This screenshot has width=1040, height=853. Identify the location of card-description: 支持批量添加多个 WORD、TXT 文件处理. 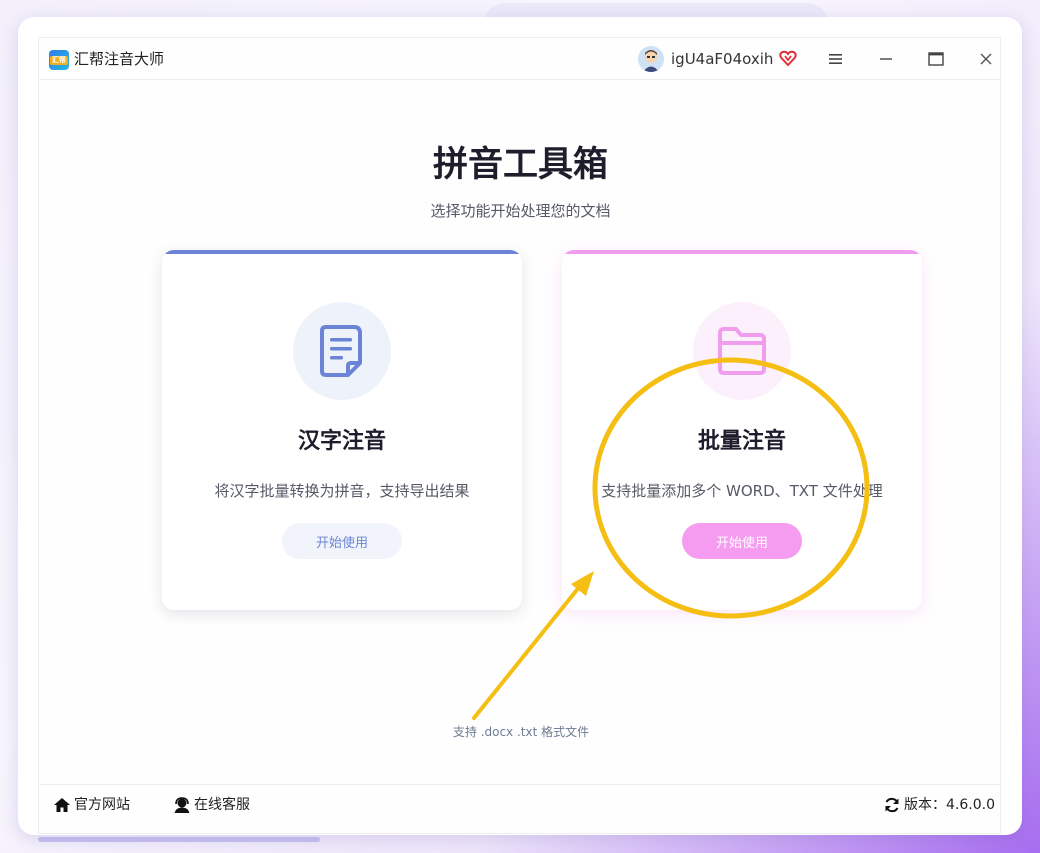
(742, 491).